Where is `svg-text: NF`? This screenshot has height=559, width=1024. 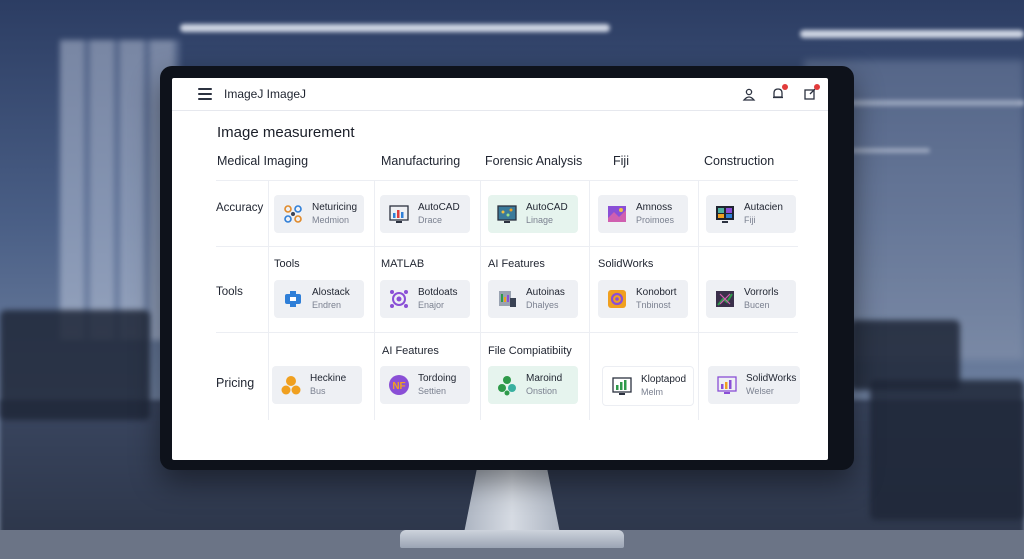 svg-text: NF is located at coordinates (398, 386).